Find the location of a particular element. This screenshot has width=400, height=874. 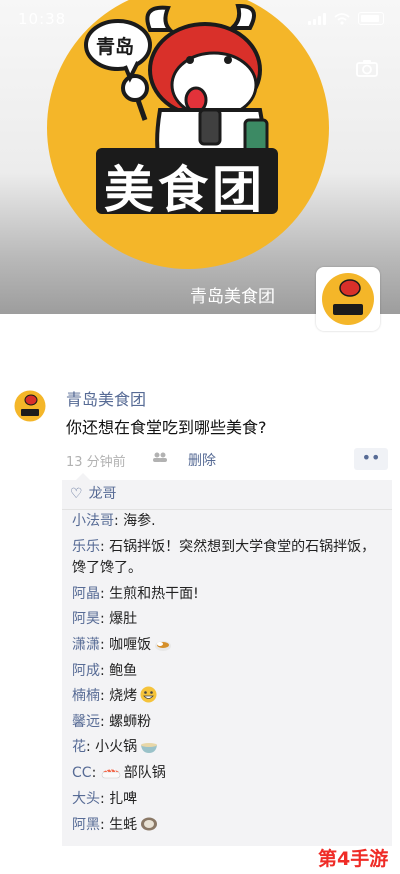

curry-emoji-icon is located at coordinates (163, 647).